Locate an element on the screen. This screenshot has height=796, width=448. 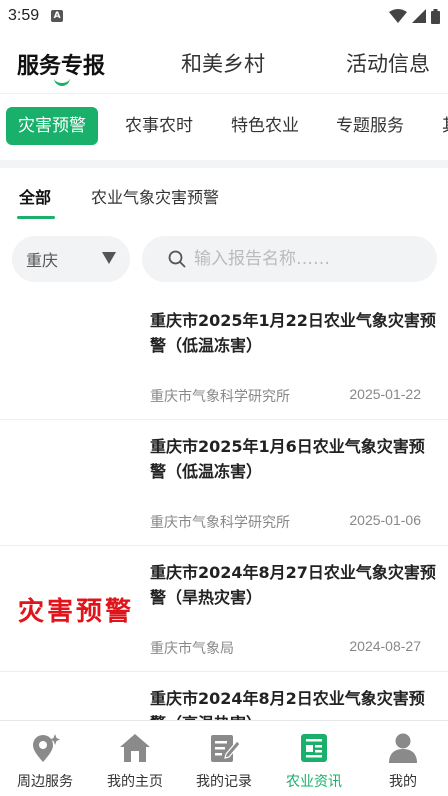
report-title: 重庆市2024年8月2日农业气象灾害预警（高温热害） is located at coordinates (287, 704).